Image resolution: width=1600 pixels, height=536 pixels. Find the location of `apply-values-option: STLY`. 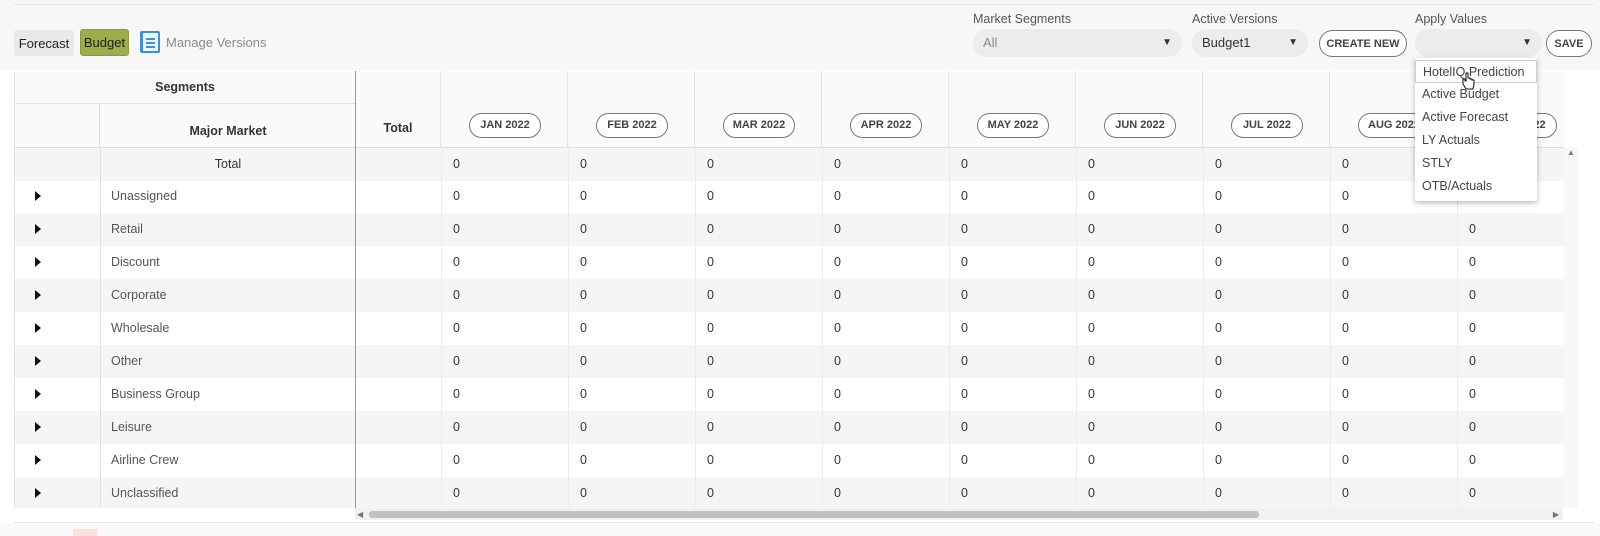

apply-values-option: STLY is located at coordinates (1476, 163).